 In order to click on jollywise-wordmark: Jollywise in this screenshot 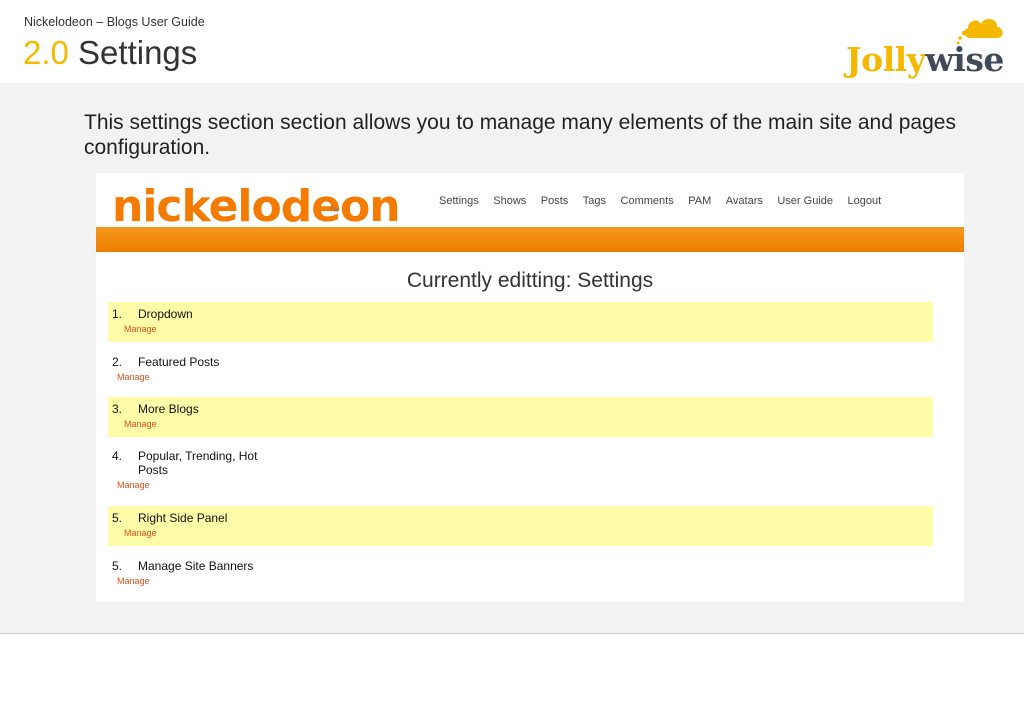, I will do `click(925, 59)`.